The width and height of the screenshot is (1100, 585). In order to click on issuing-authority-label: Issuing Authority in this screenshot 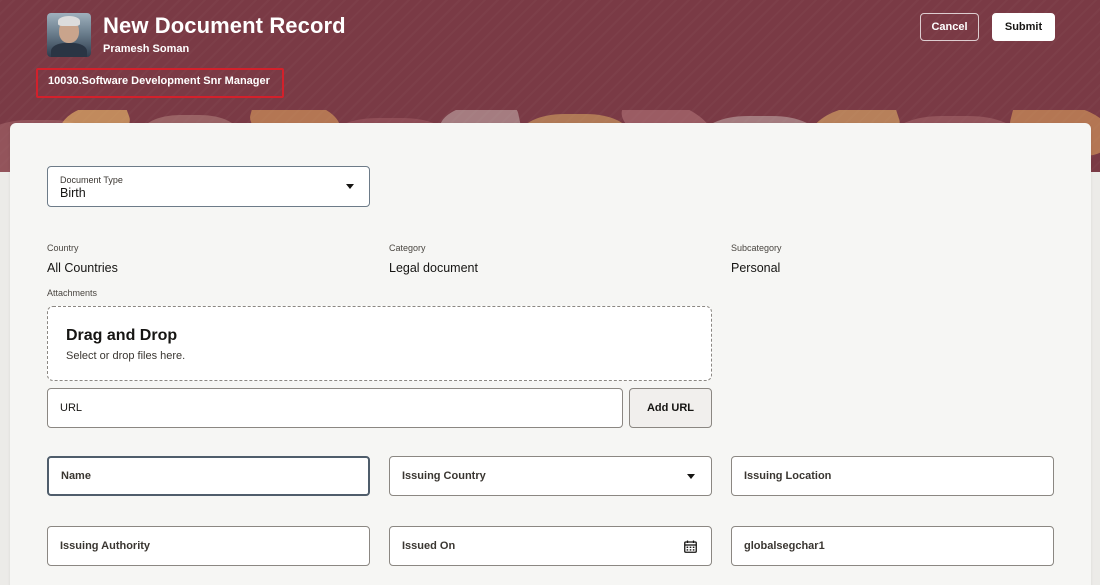, I will do `click(105, 546)`.